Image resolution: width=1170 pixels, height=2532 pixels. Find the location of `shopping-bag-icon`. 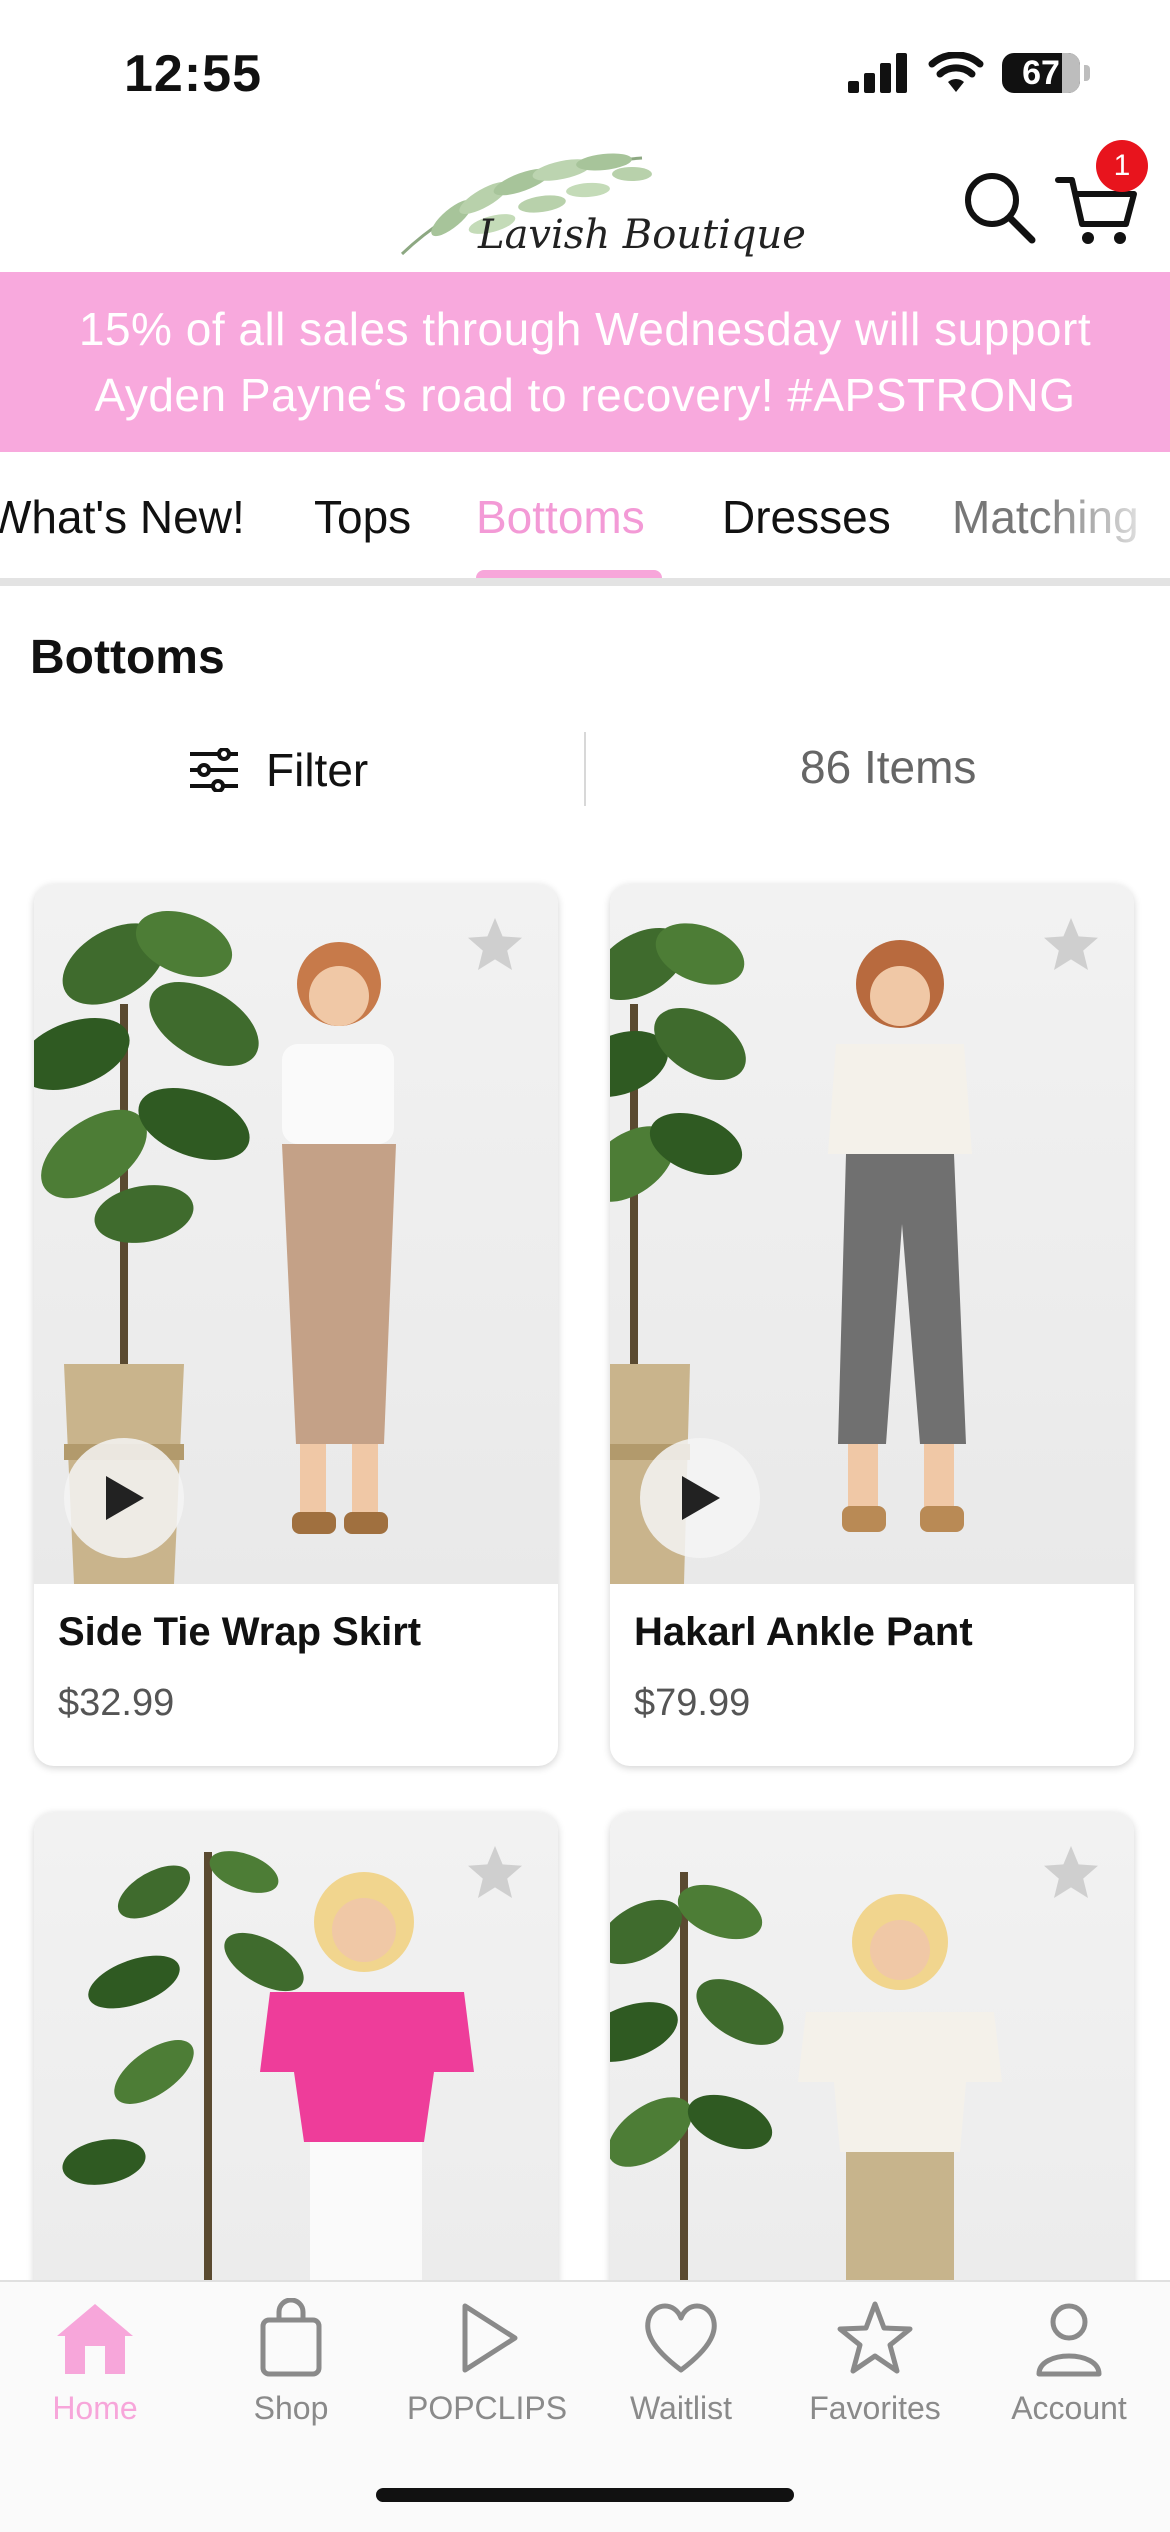

shopping-bag-icon is located at coordinates (291, 2337).